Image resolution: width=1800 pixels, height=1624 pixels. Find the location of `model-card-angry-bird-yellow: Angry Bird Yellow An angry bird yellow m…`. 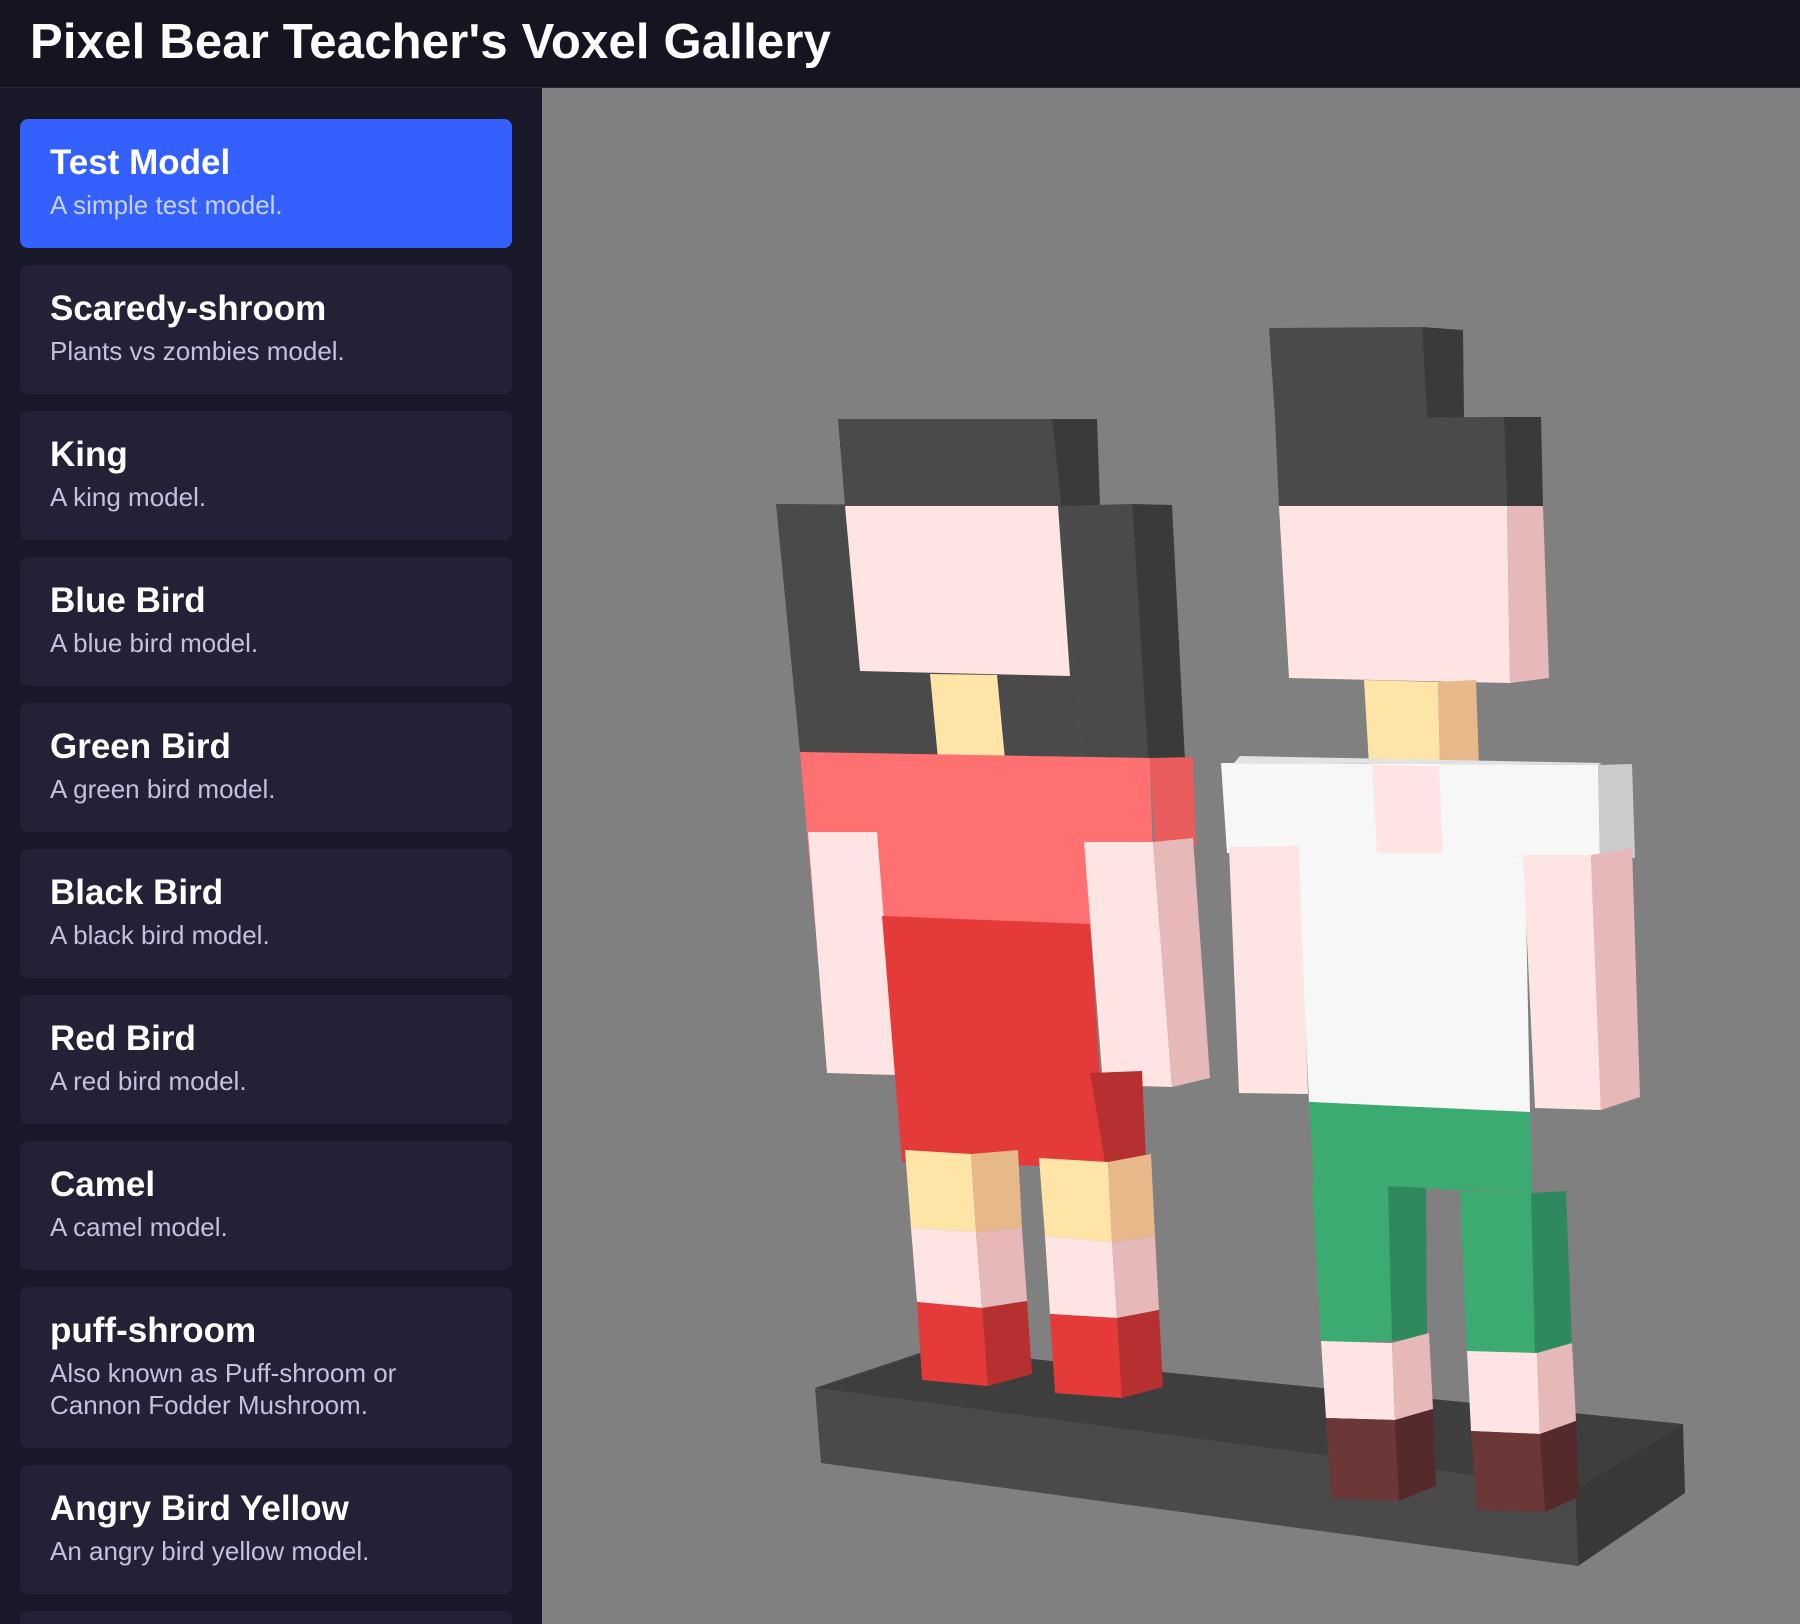

model-card-angry-bird-yellow: Angry Bird Yellow An angry bird yellow m… is located at coordinates (266, 1529).